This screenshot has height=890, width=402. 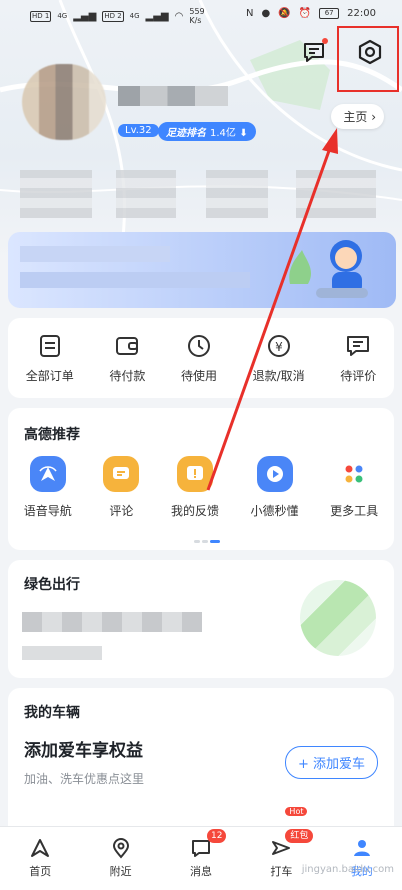 What do you see at coordinates (361, 13) in the screenshot?
I see `clock-time: 22:00` at bounding box center [361, 13].